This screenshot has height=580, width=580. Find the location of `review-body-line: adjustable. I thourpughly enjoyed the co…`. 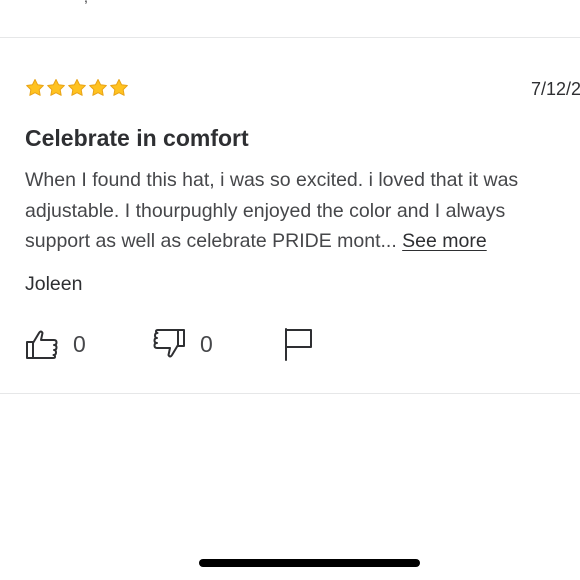

review-body-line: adjustable. I thourpughly enjoyed the co… is located at coordinates (265, 210).